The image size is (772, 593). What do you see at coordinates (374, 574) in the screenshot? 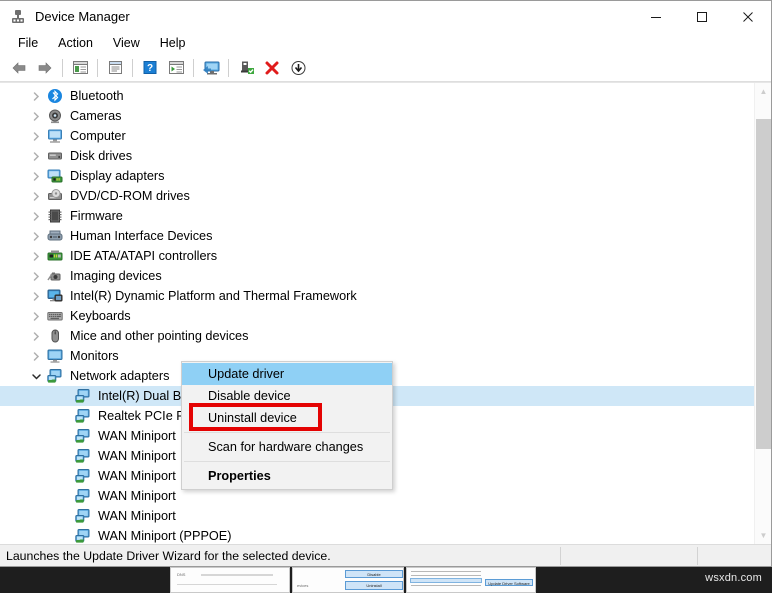
I see `thumb-disable-button: Disable` at bounding box center [374, 574].